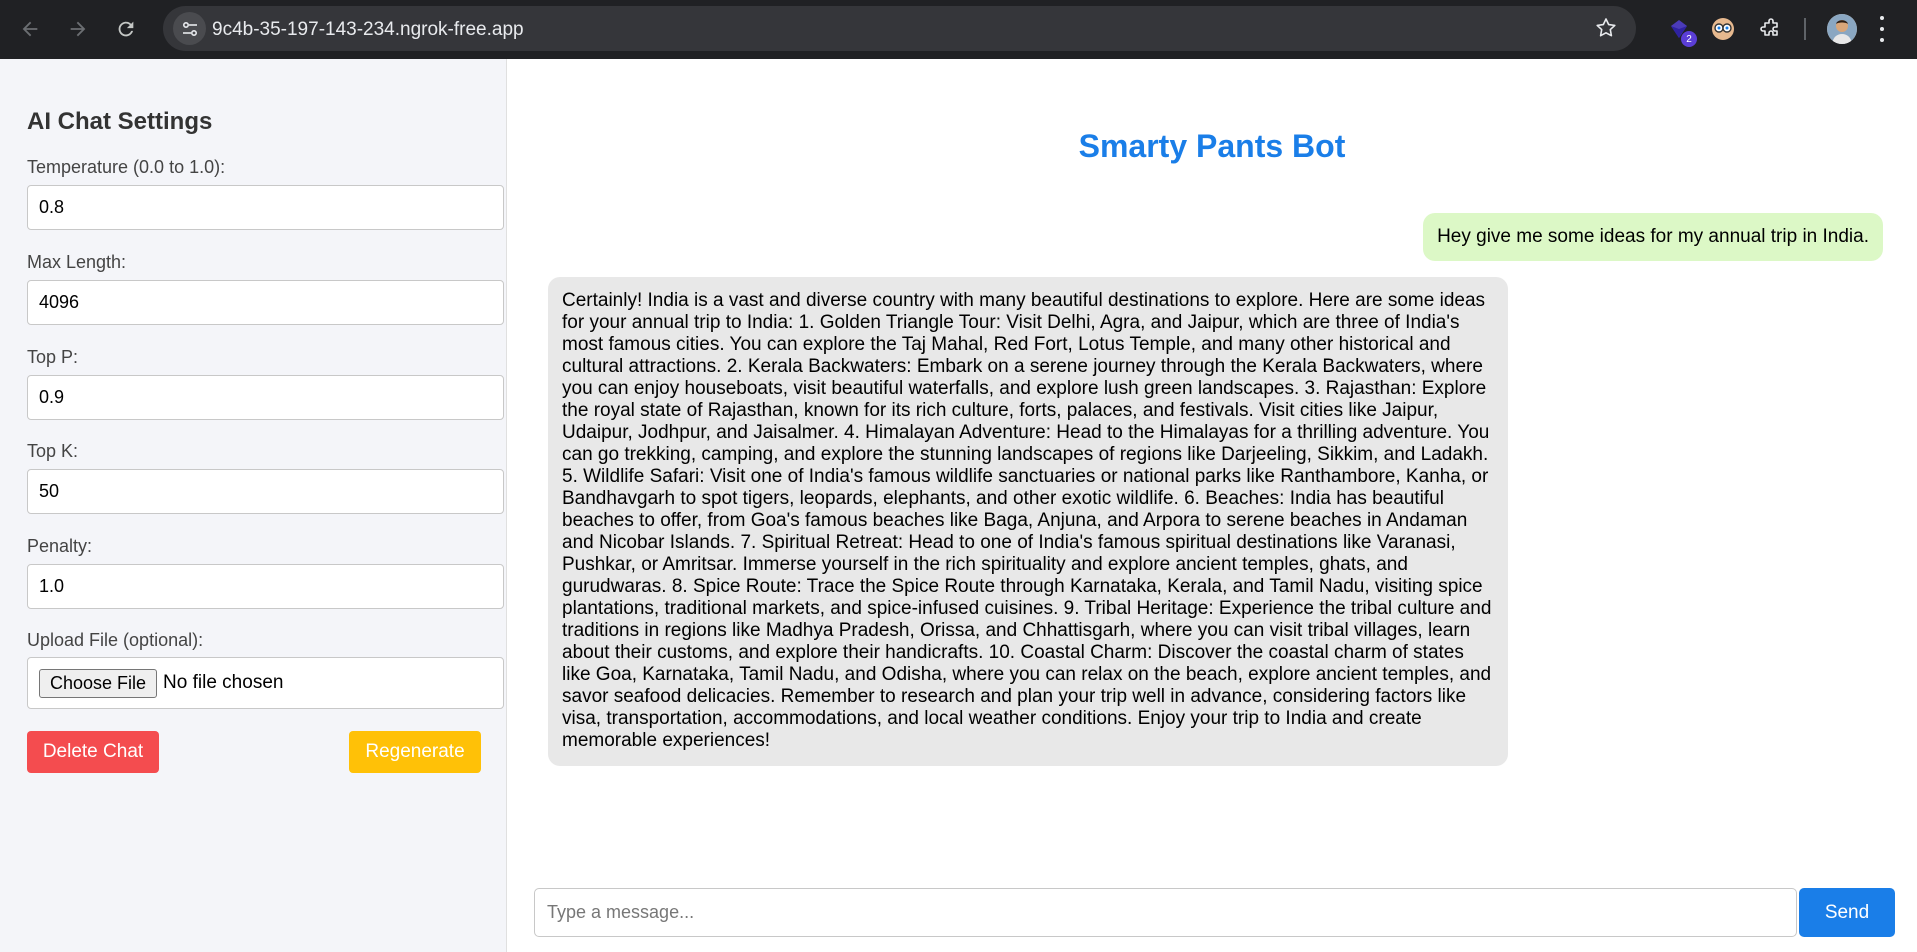 This screenshot has height=952, width=1917. What do you see at coordinates (1689, 39) in the screenshot?
I see `extension-badge: 2` at bounding box center [1689, 39].